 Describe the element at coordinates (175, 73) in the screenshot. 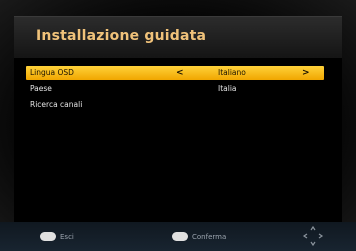

I see `setting-row-osd-language: Lingua OSD < Italiano >` at that location.